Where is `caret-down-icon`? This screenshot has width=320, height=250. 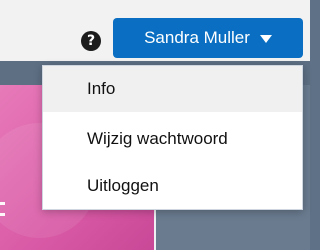
caret-down-icon is located at coordinates (265, 39).